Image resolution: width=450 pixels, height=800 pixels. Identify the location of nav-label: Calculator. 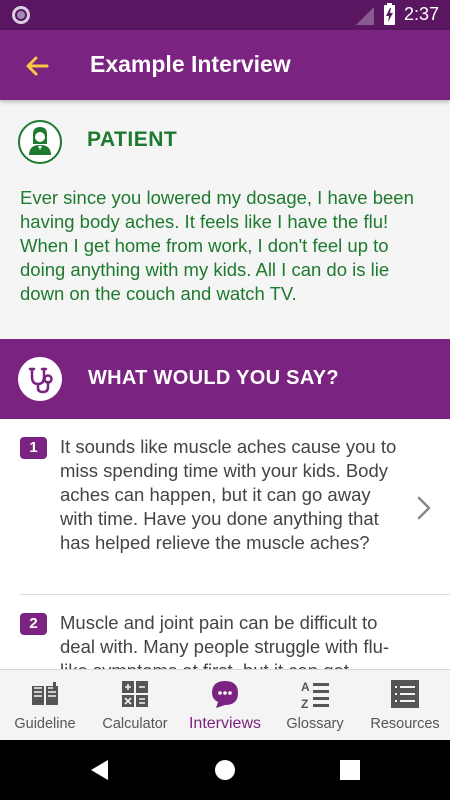
(135, 724).